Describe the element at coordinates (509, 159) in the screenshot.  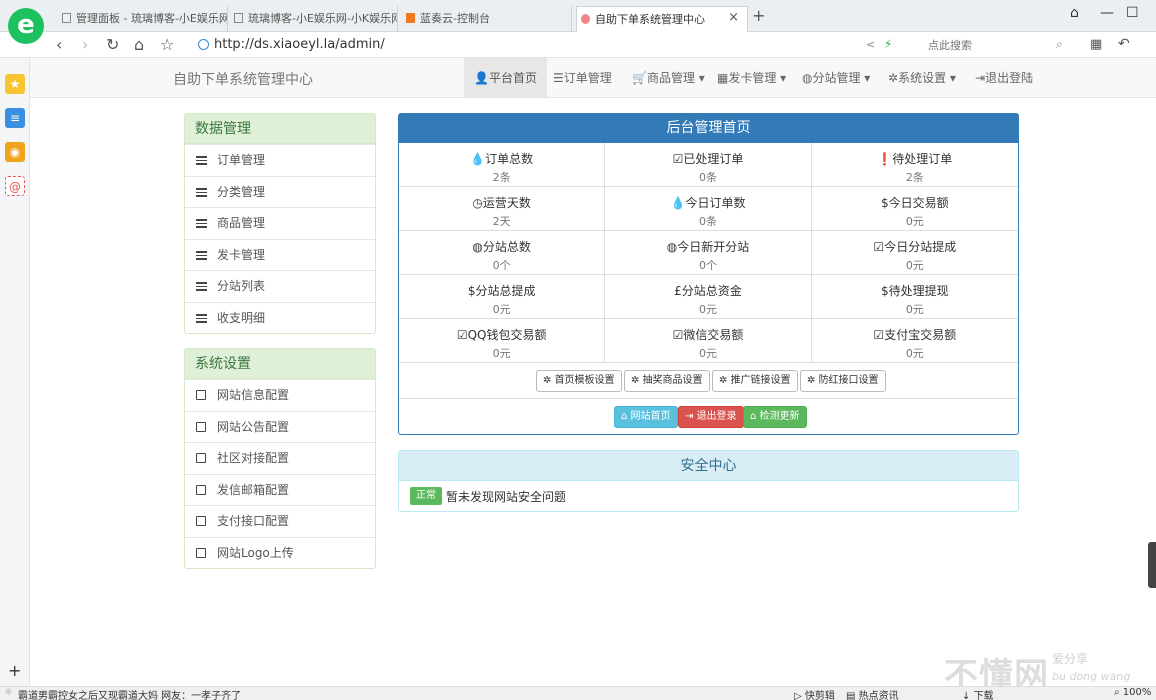
I see `stat-label-text: 订单总数` at that location.